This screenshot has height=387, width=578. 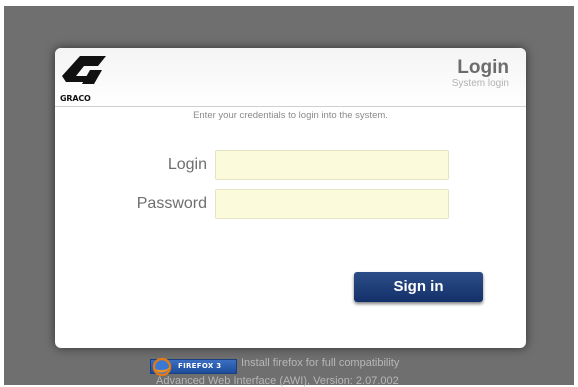 I want to click on sign-in-button: Sign in, so click(x=418, y=287).